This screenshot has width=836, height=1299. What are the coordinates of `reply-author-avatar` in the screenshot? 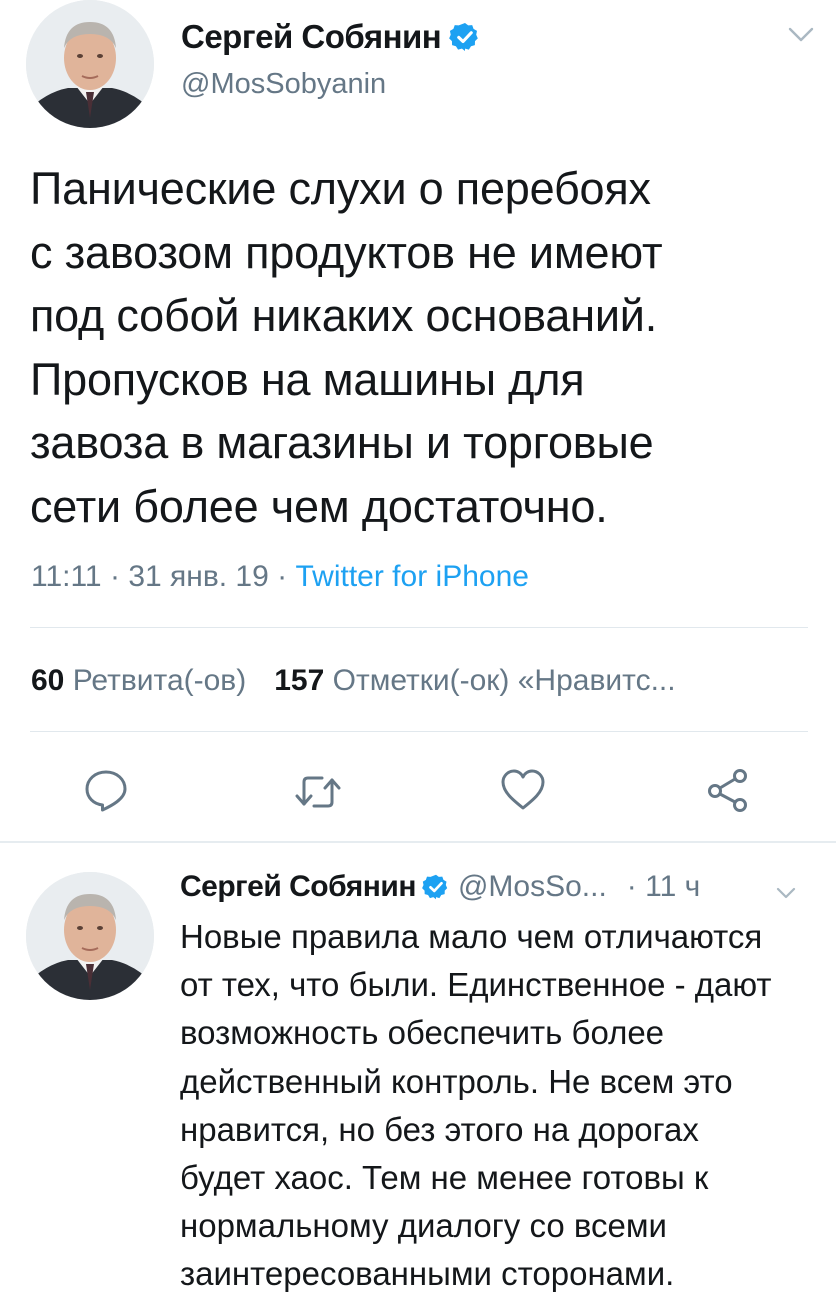 It's located at (90, 936).